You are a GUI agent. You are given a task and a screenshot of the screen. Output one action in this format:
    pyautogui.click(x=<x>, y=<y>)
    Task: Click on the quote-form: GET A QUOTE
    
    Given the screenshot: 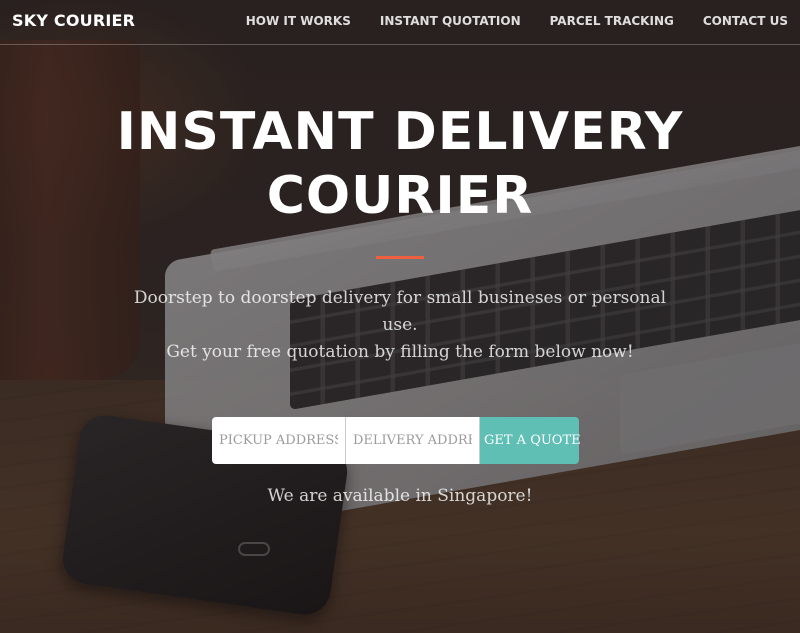 What is the action you would take?
    pyautogui.click(x=396, y=440)
    